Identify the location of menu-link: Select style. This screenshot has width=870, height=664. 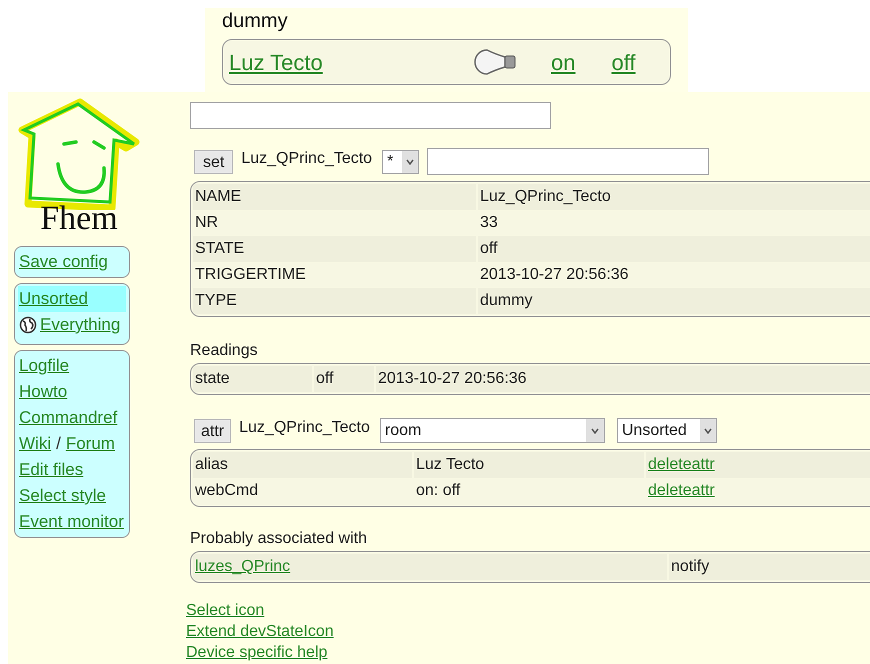
(62, 495).